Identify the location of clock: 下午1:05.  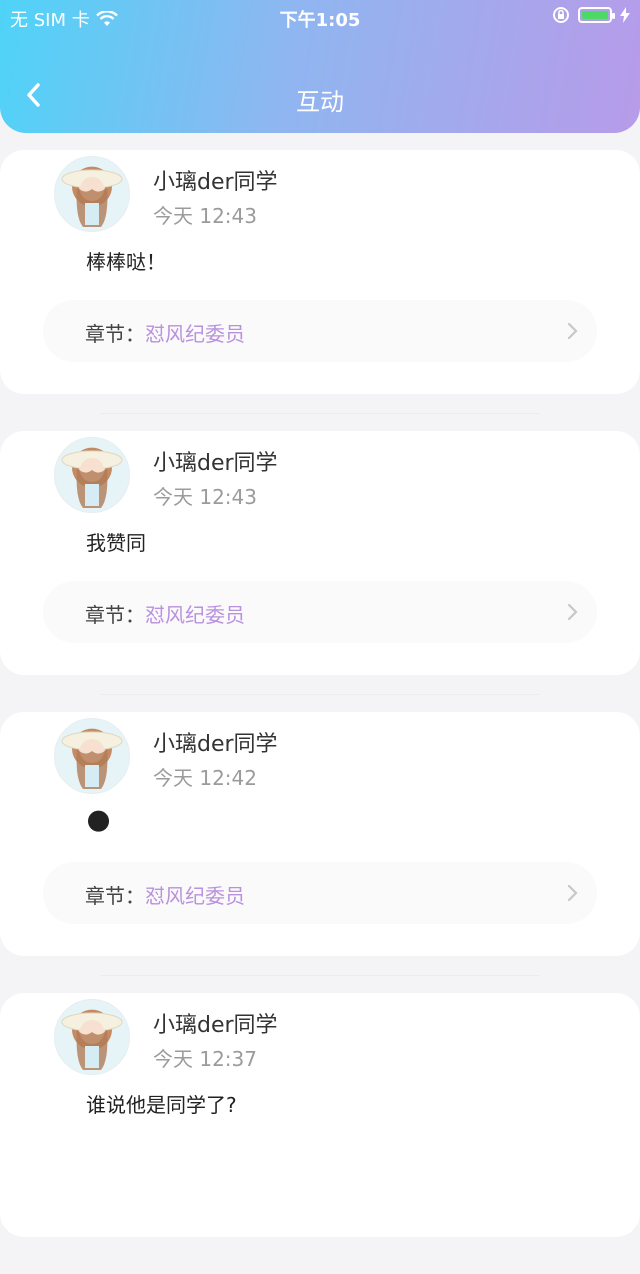
(320, 20).